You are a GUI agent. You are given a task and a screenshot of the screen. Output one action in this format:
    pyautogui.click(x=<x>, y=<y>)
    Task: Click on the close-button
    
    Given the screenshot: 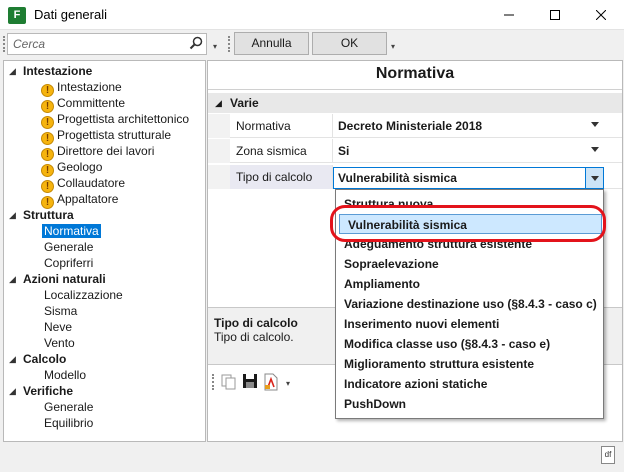 What is the action you would take?
    pyautogui.click(x=601, y=15)
    